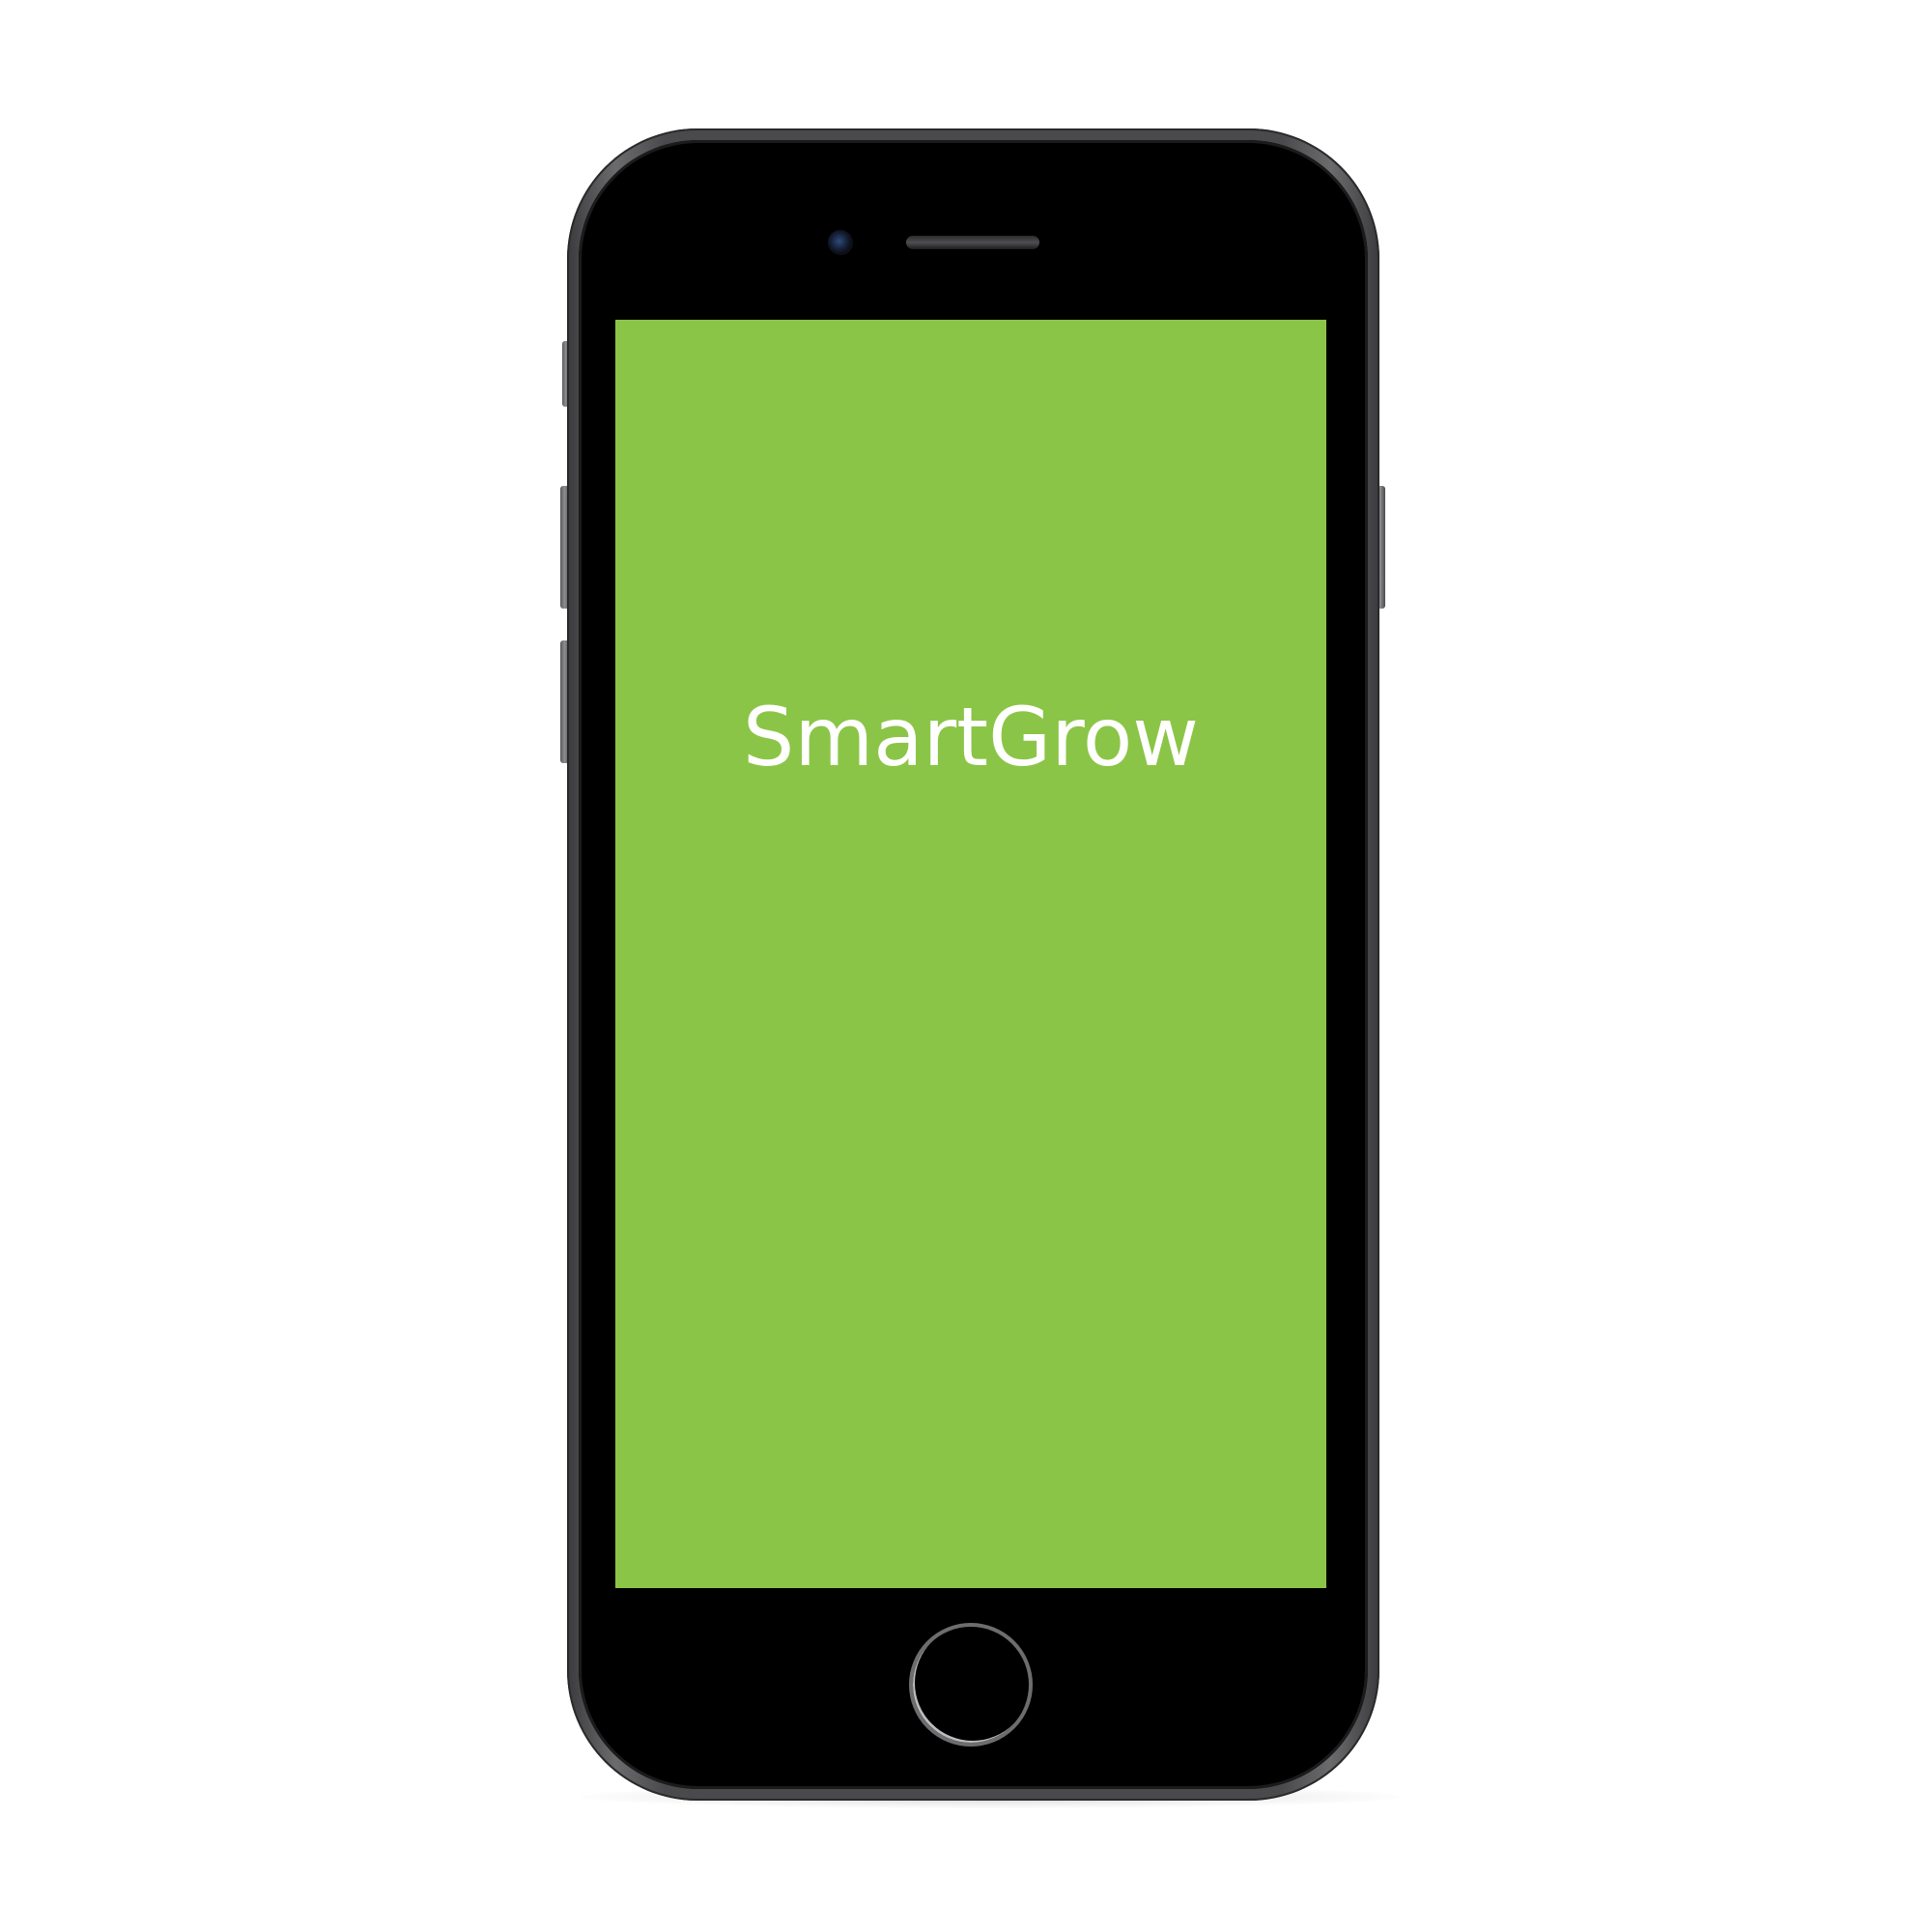 The height and width of the screenshot is (1932, 1932). What do you see at coordinates (971, 737) in the screenshot?
I see `app-title: SmartGrow` at bounding box center [971, 737].